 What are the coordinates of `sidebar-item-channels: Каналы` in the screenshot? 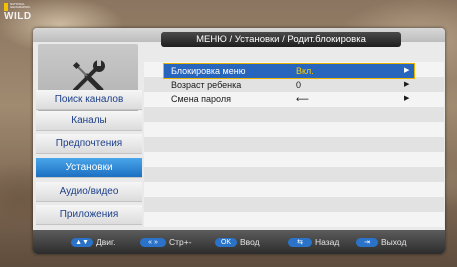 It's located at (89, 121).